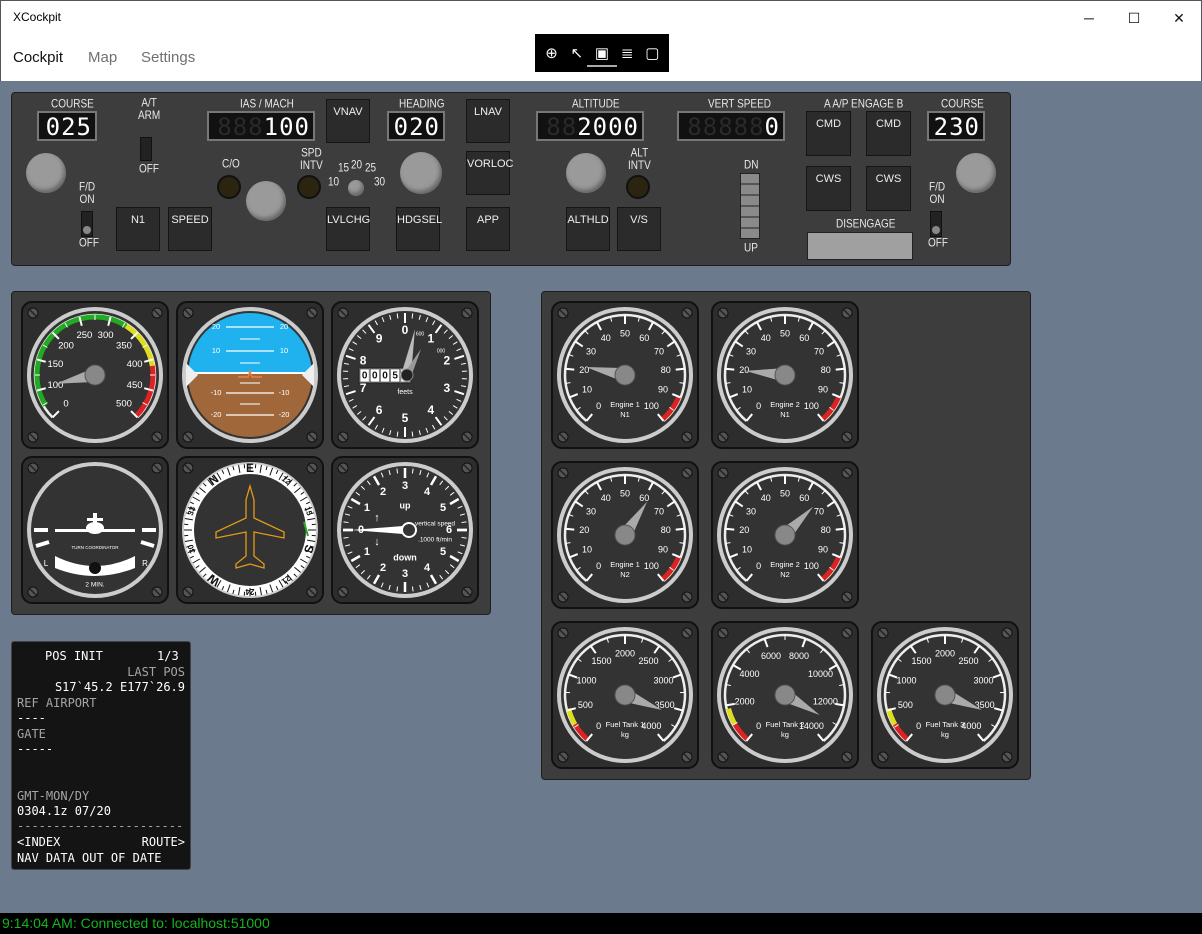  I want to click on n1-button: N1, so click(138, 229).